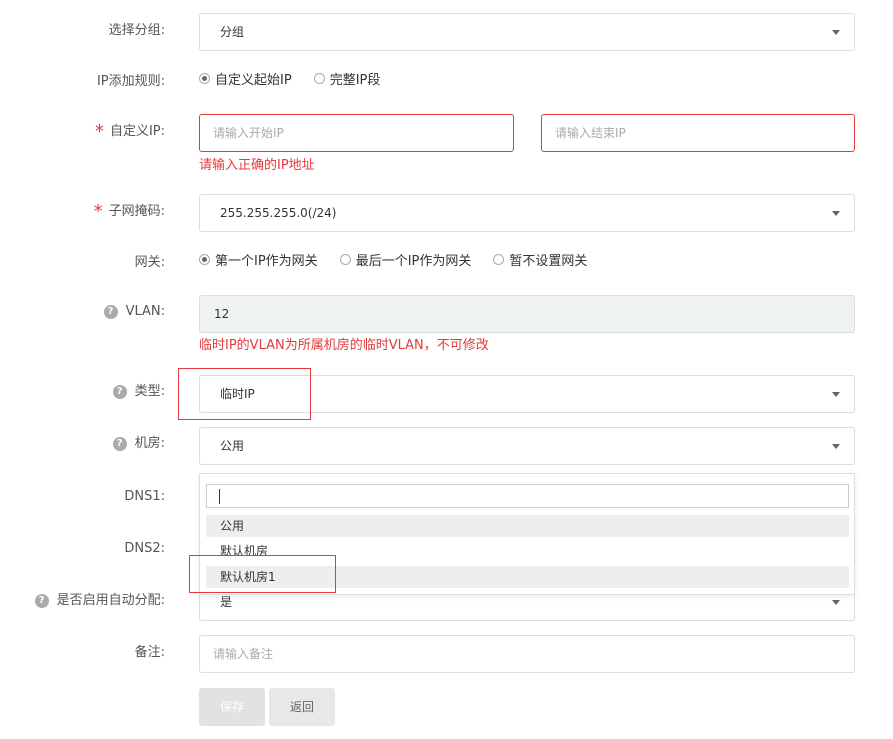 The width and height of the screenshot is (893, 739). What do you see at coordinates (527, 446) in the screenshot?
I see `room-select: 公用` at bounding box center [527, 446].